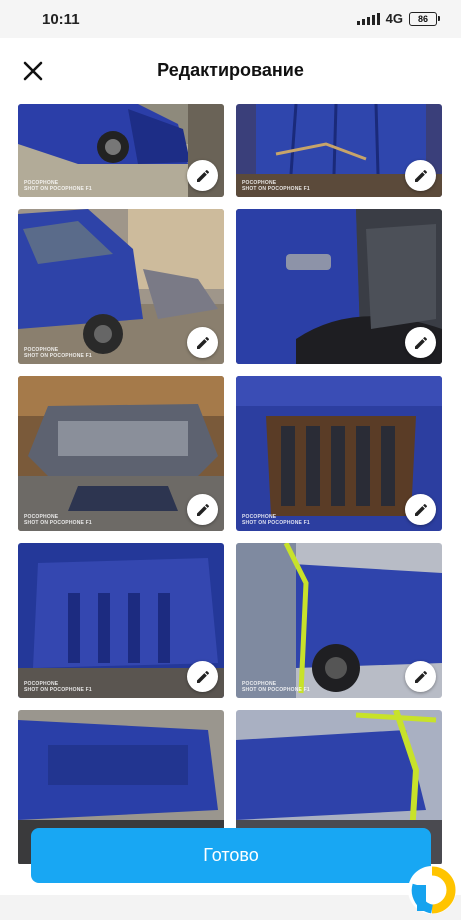 This screenshot has height=920, width=461. I want to click on status-time: 10:11, so click(61, 19).